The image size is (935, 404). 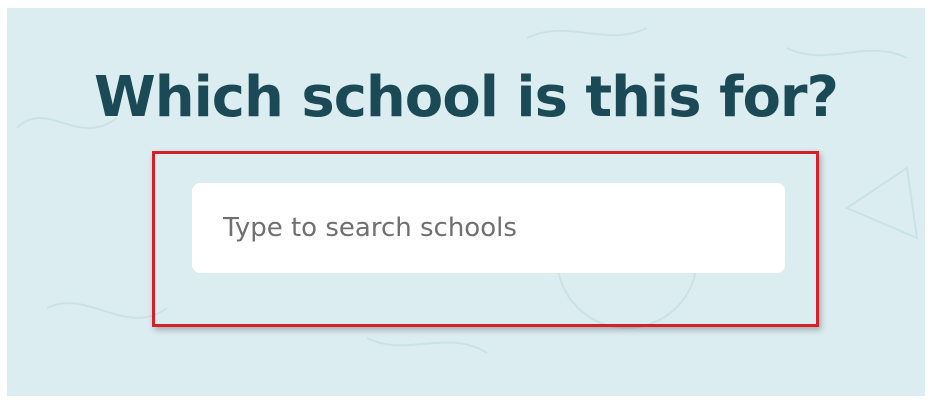 What do you see at coordinates (488, 228) in the screenshot?
I see `school-search-input` at bounding box center [488, 228].